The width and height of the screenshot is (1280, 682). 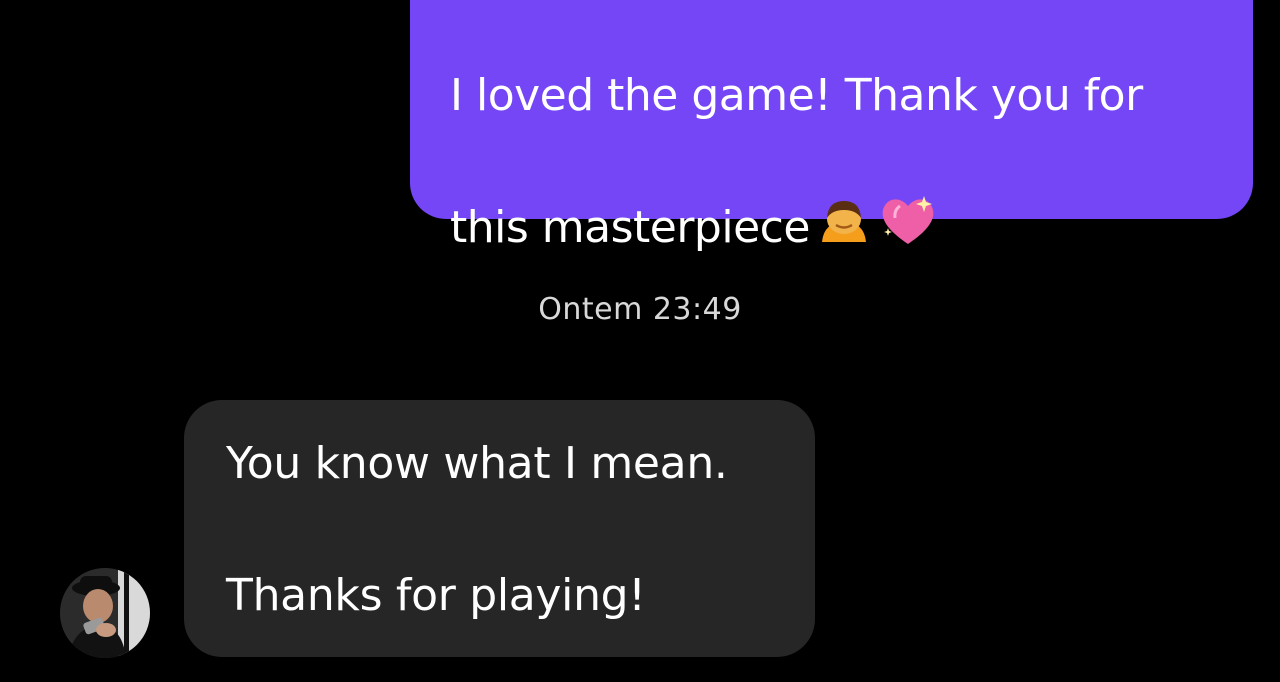 I want to click on incoming-message-line1: You know what I mean., so click(x=477, y=463).